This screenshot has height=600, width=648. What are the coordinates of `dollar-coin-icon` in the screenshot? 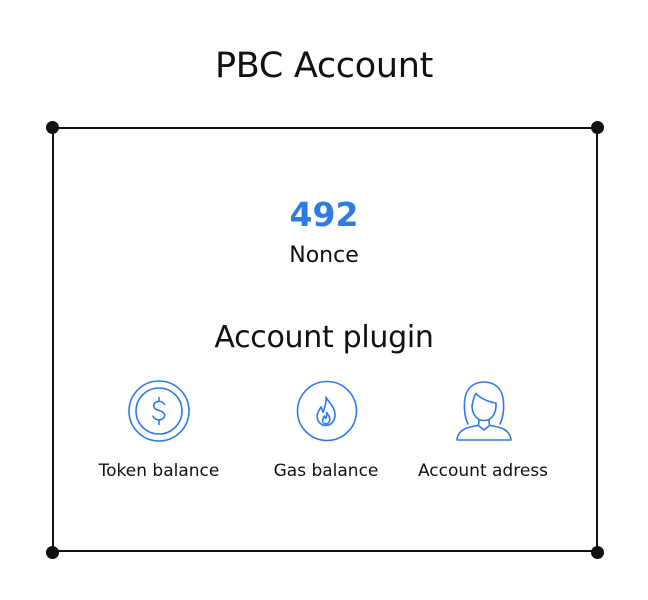 It's located at (159, 412).